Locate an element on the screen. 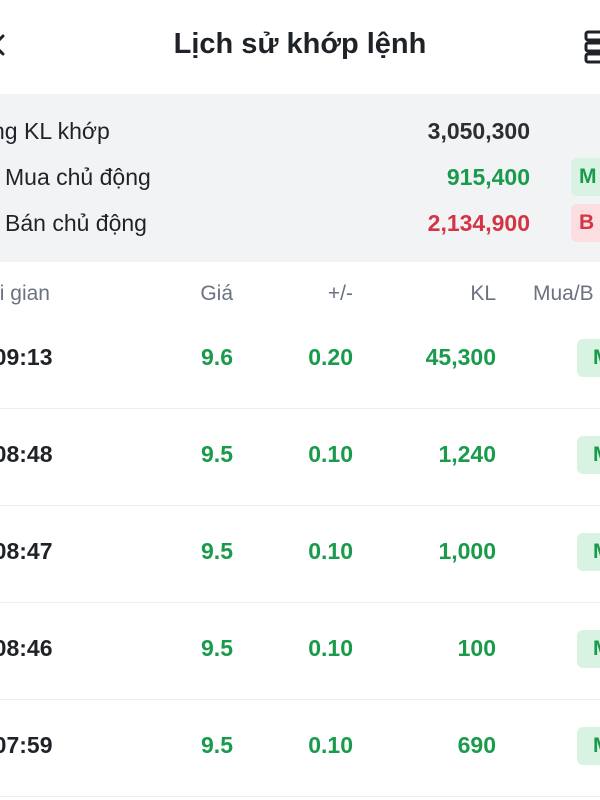 This screenshot has height=800, width=600. table-row: :08:47 9.5 0.10 1,000 M is located at coordinates (300, 554).